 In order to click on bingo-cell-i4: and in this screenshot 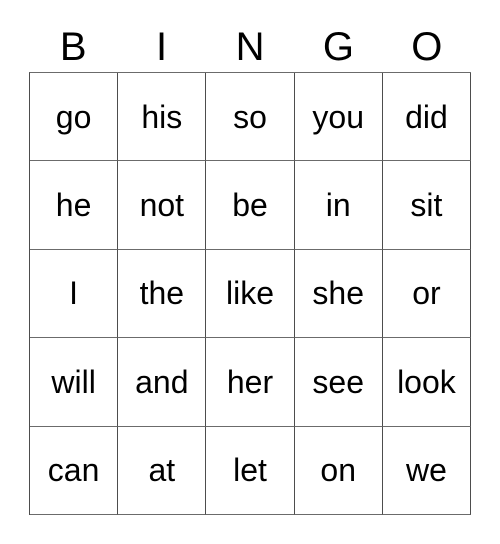, I will do `click(162, 382)`.